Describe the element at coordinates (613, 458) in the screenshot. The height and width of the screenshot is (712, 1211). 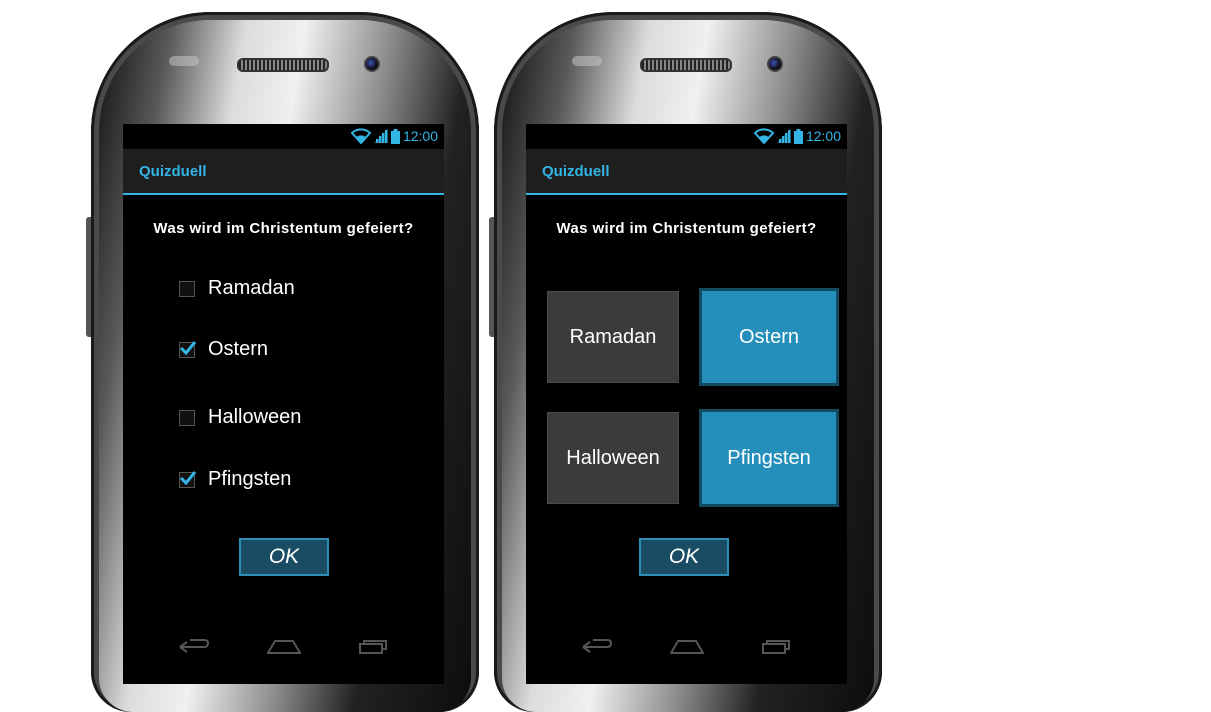
I see `answer-tile-halloween: Halloween` at that location.